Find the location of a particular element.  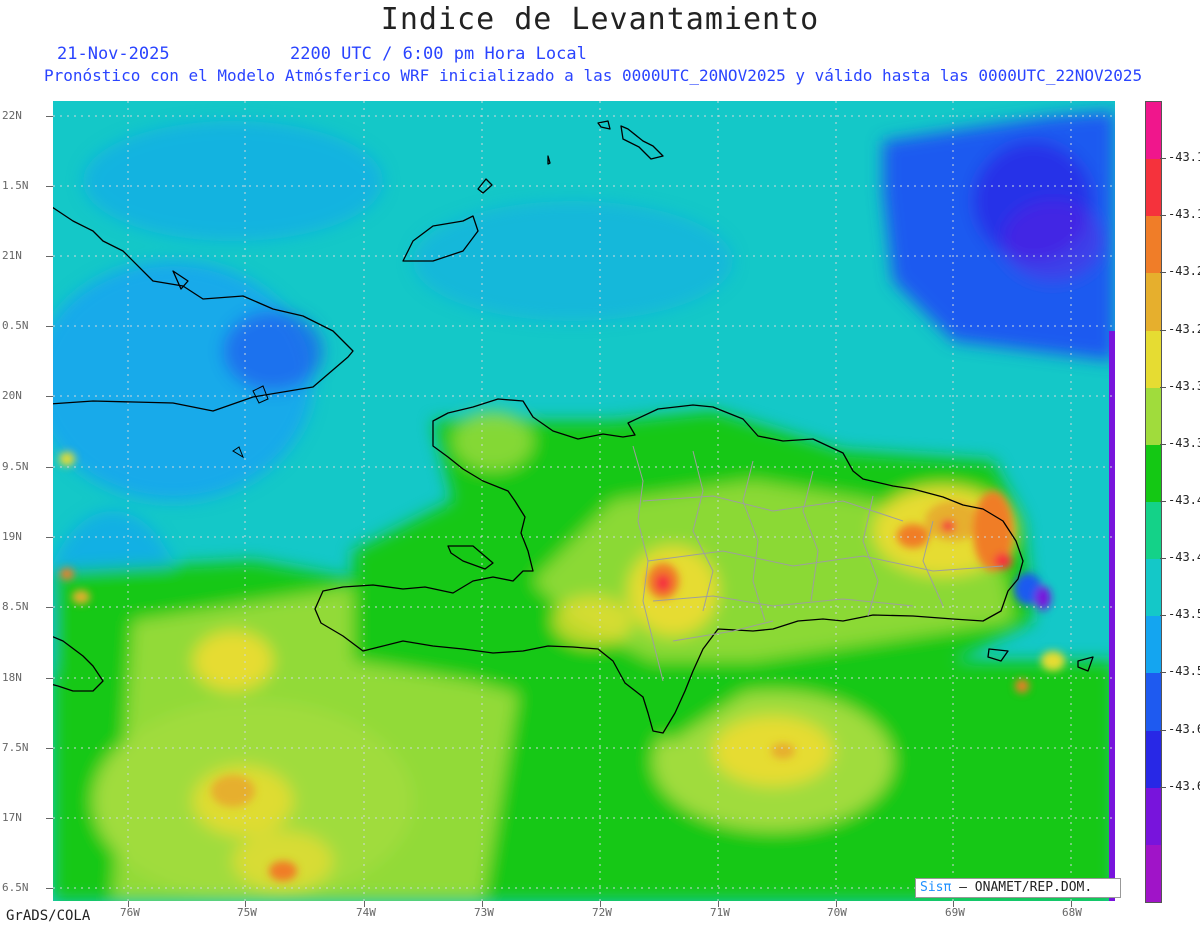

lon-label: 76W is located at coordinates (130, 912).